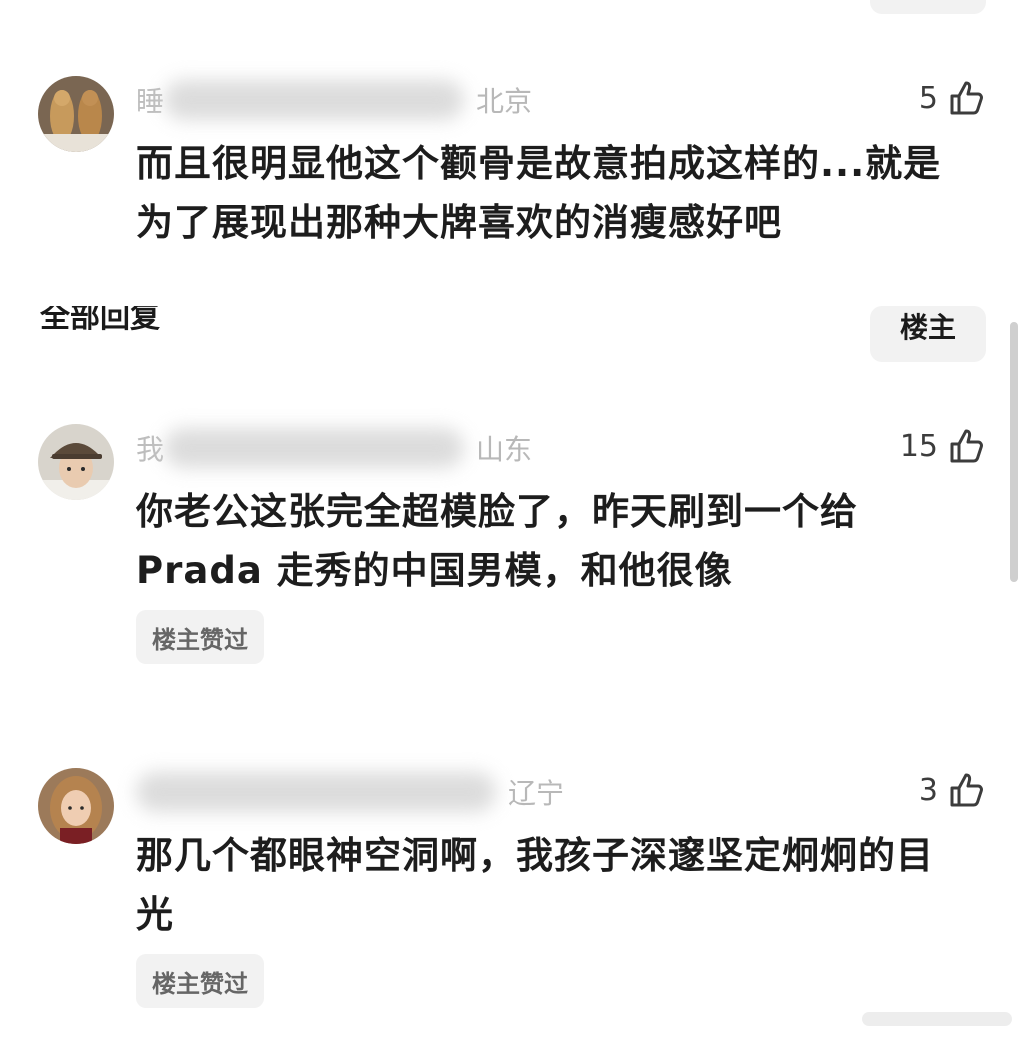  Describe the element at coordinates (150, 449) in the screenshot. I see `username: 我` at that location.